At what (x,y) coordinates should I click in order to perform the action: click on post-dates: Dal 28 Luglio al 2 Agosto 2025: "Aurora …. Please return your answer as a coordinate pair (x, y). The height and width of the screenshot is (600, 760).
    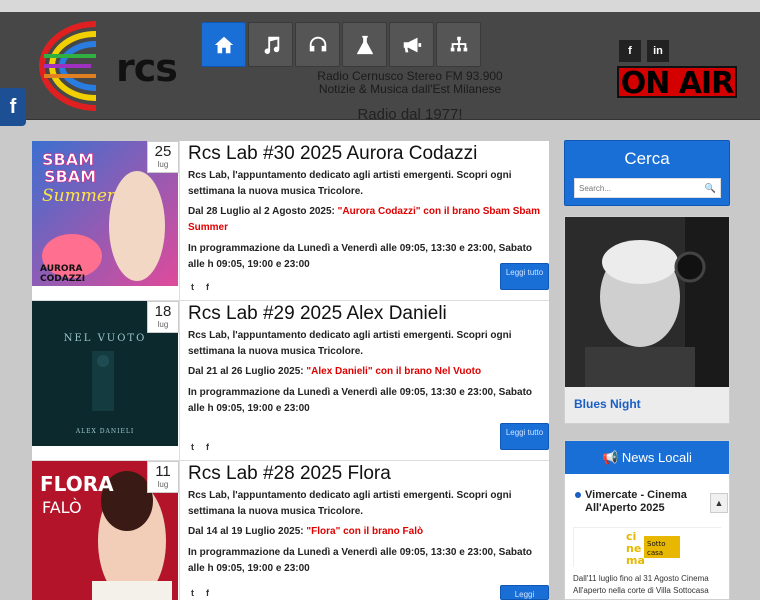
    Looking at the image, I should click on (364, 219).